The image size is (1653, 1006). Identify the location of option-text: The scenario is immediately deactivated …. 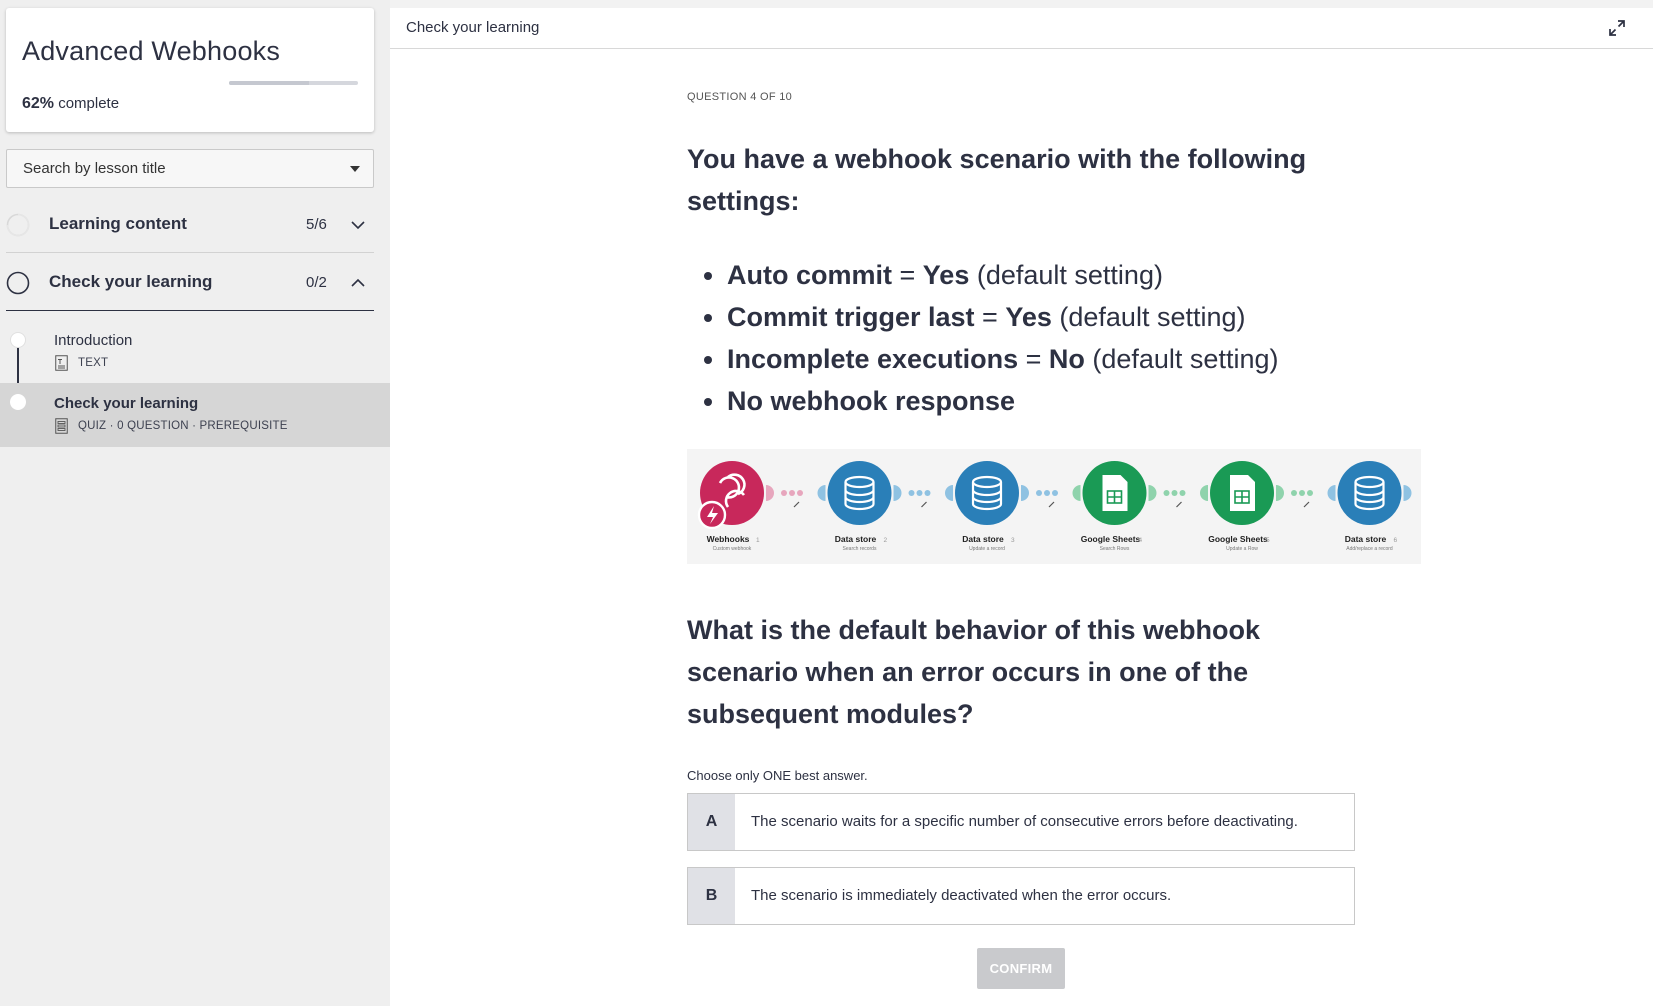
(961, 895).